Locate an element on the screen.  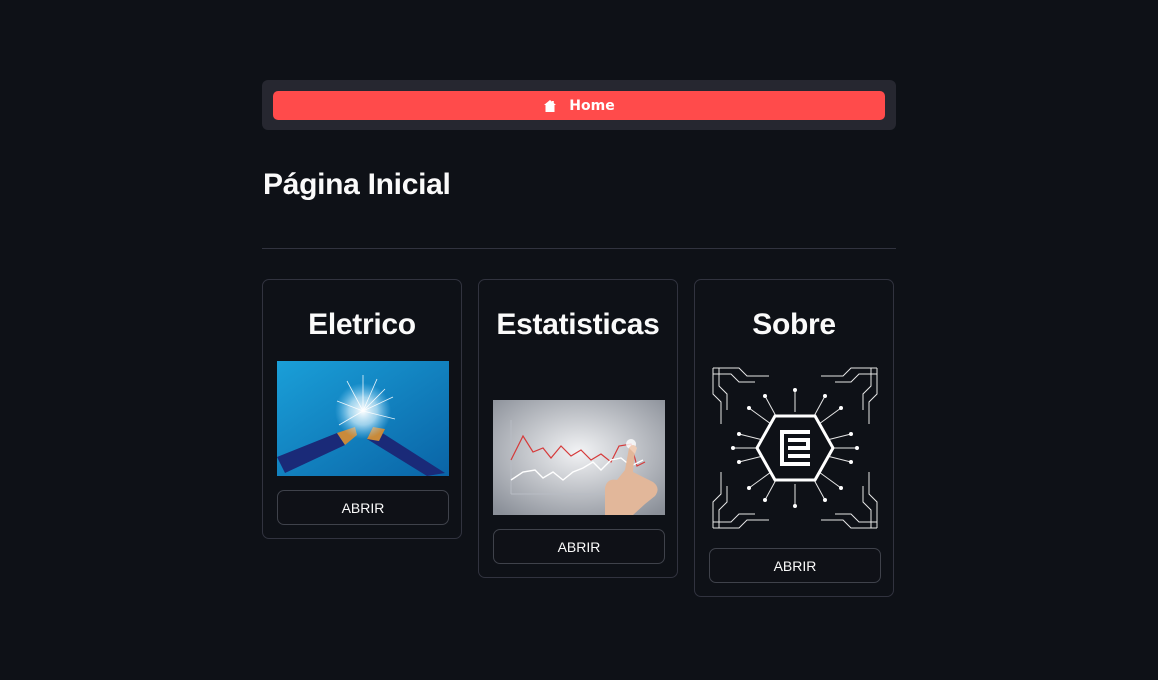
card-title: Sobre is located at coordinates (794, 324).